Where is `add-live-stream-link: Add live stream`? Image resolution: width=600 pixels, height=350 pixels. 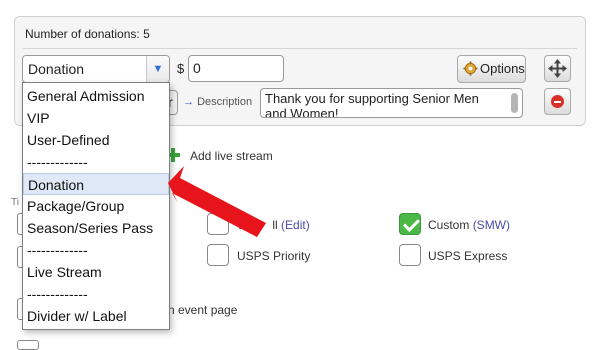 add-live-stream-link: Add live stream is located at coordinates (231, 156).